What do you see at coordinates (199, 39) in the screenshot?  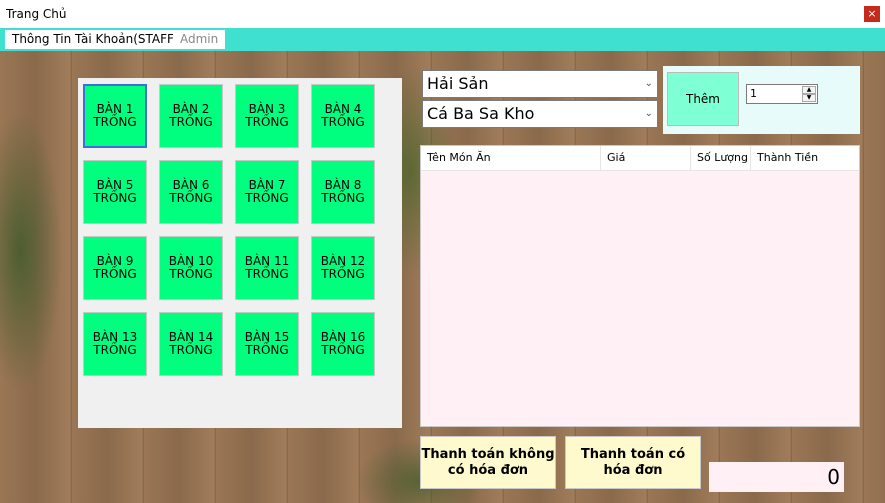 I see `menu-admin: Admin` at bounding box center [199, 39].